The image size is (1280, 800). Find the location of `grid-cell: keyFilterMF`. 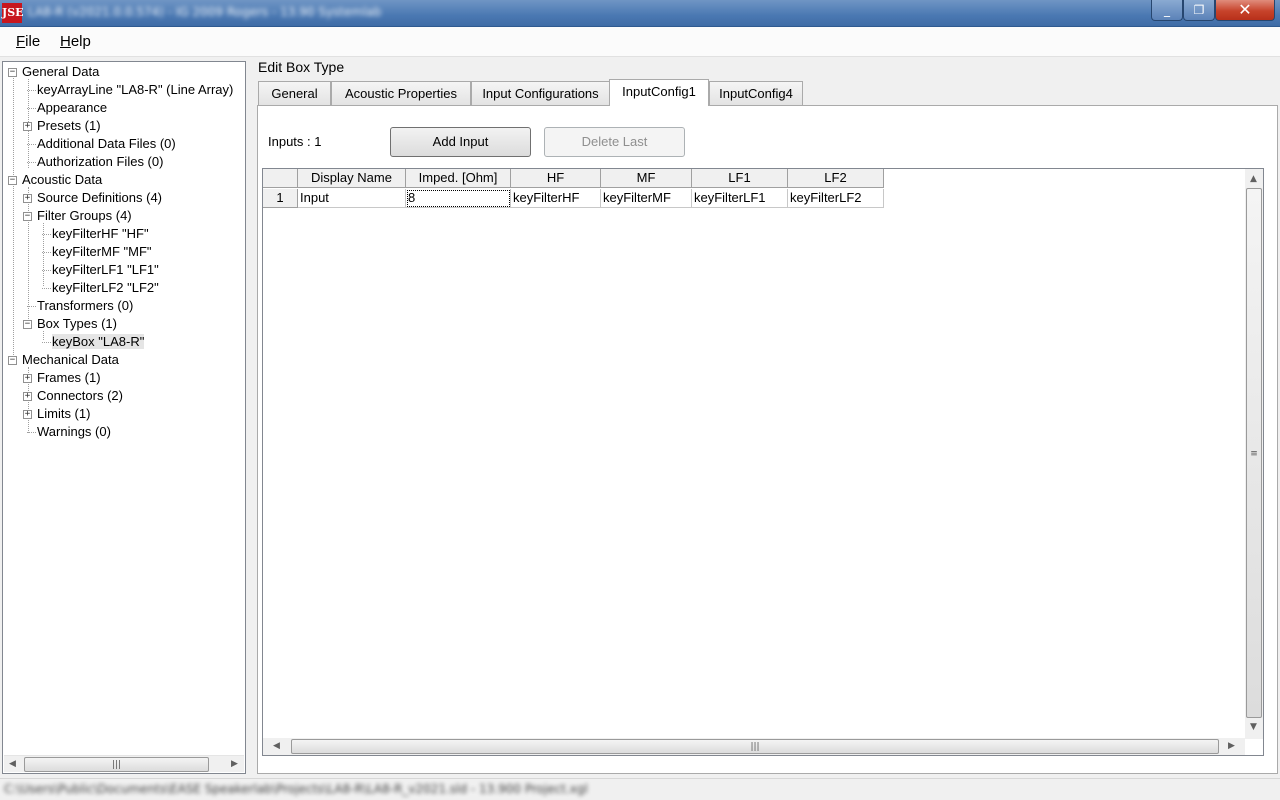

grid-cell: keyFilterMF is located at coordinates (646, 198).